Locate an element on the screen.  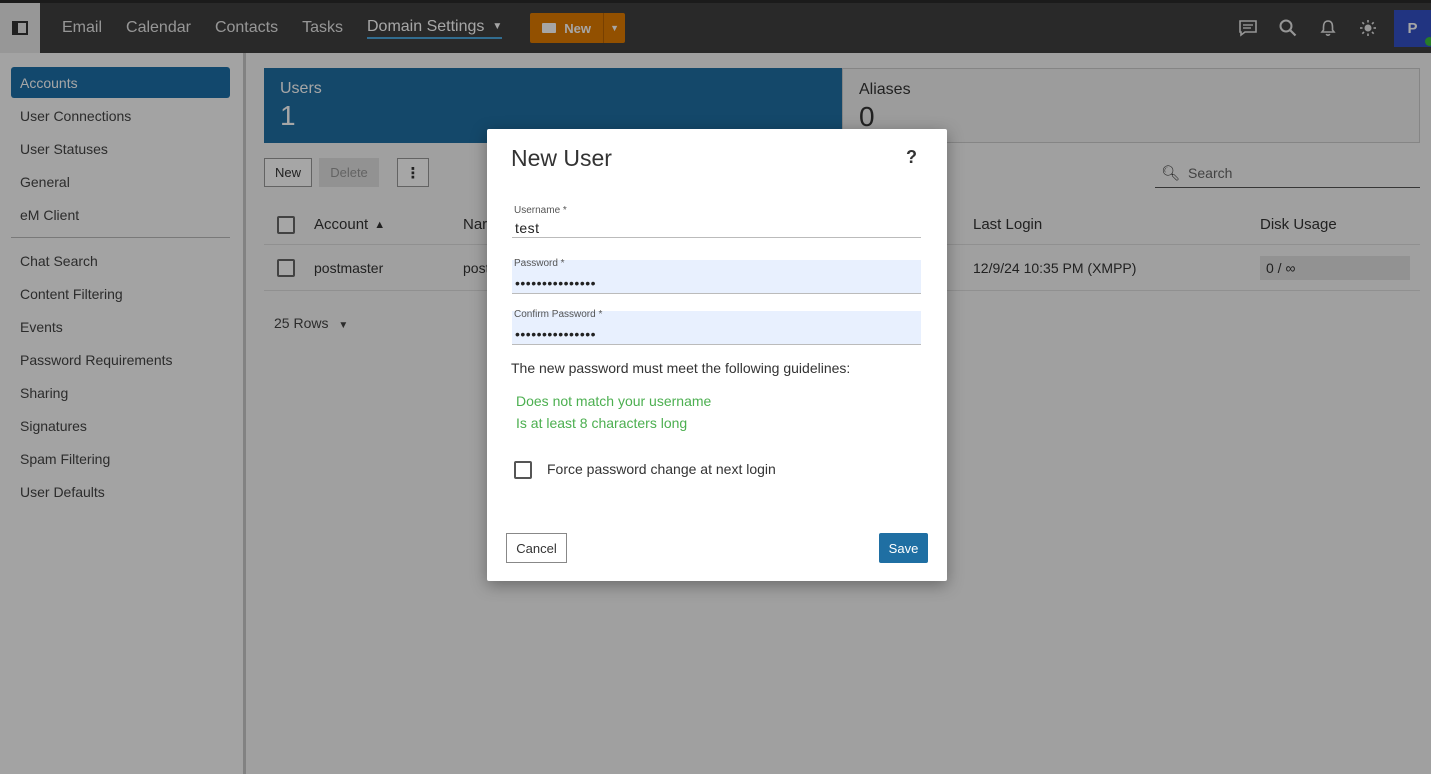
cancel-button: Cancel is located at coordinates (536, 548).